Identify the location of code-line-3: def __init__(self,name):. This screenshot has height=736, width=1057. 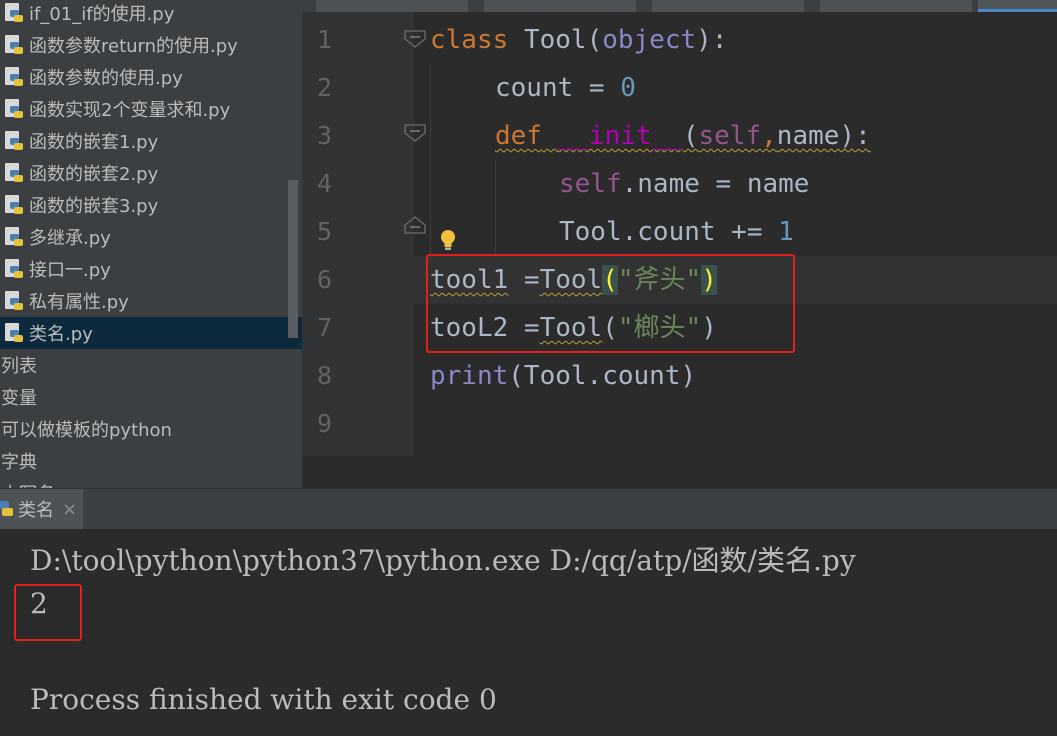
(683, 136).